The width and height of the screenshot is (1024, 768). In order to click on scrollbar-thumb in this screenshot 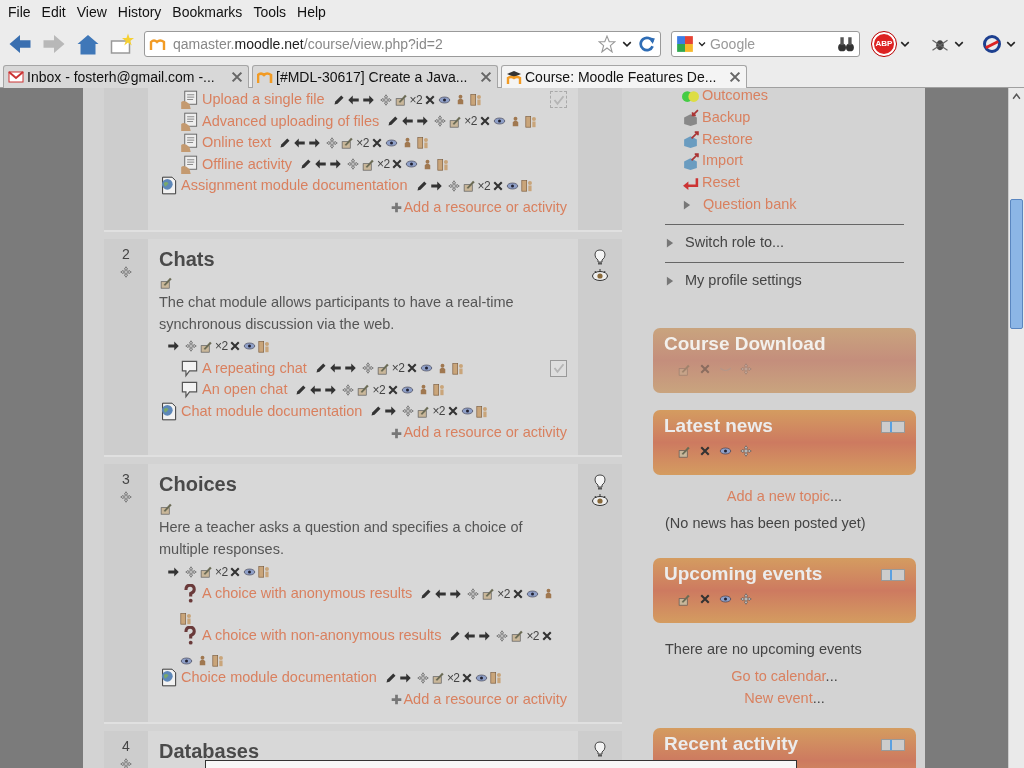, I will do `click(1016, 264)`.